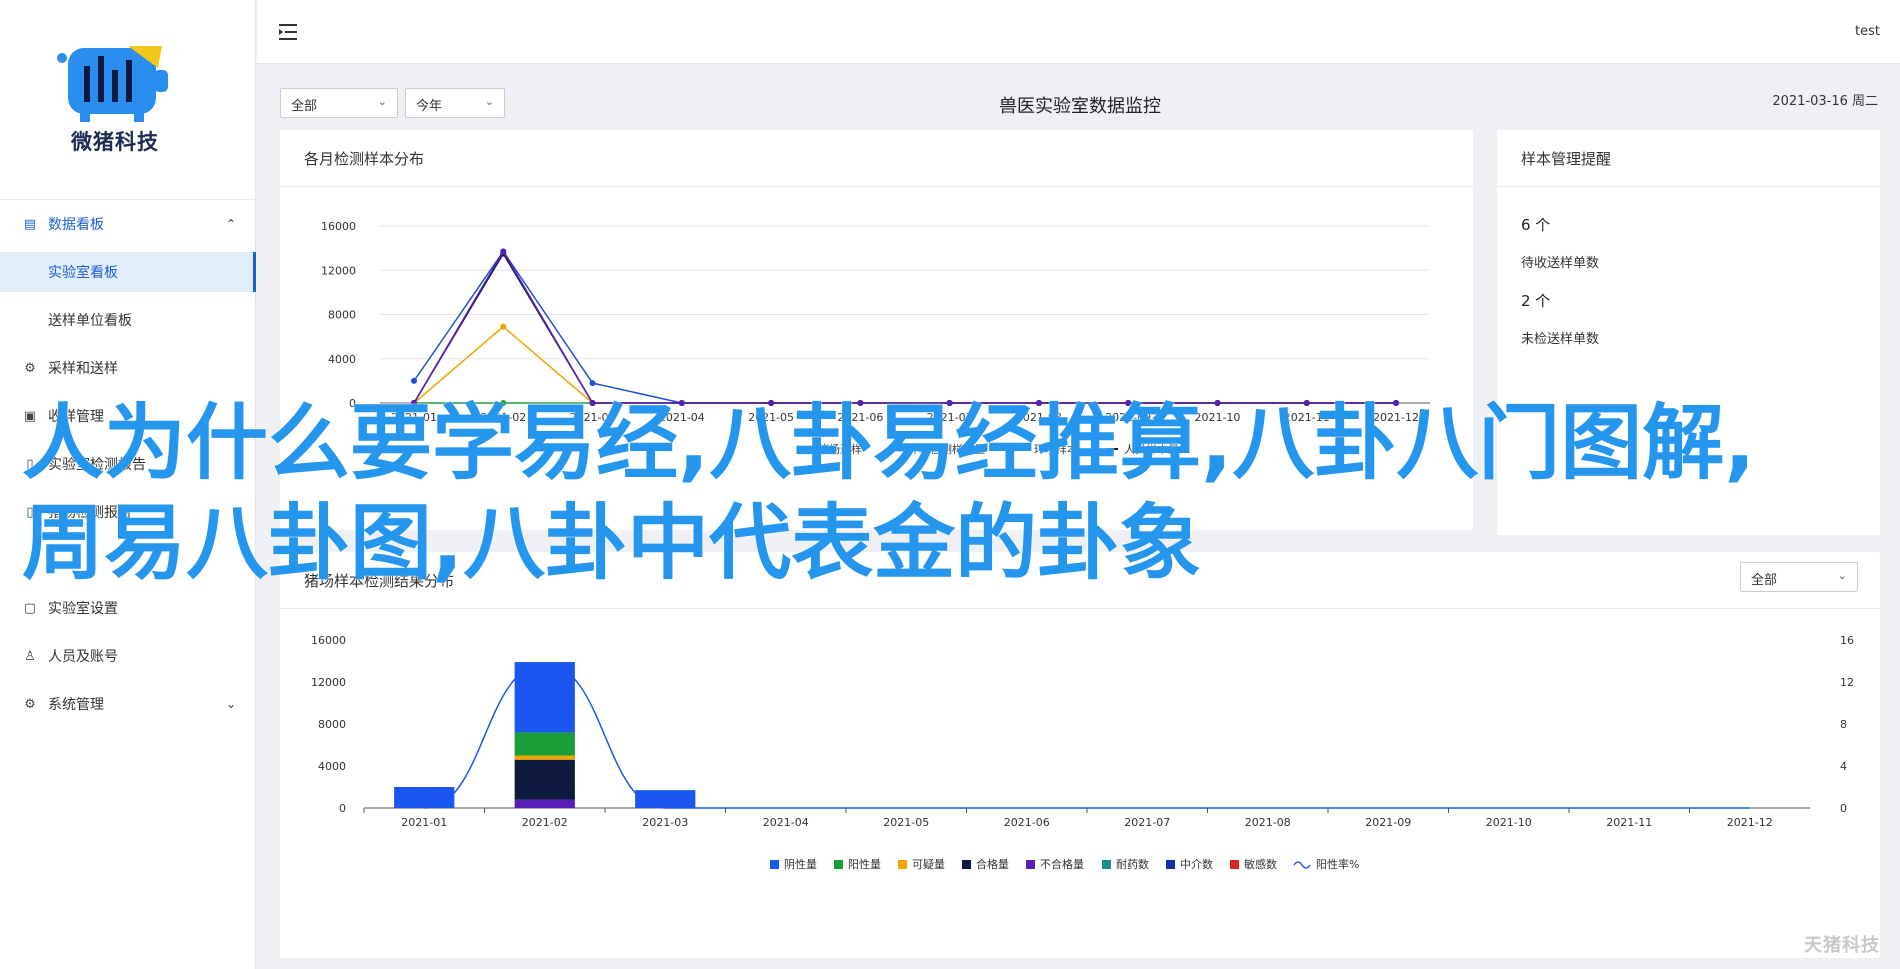 This screenshot has width=1900, height=969. Describe the element at coordinates (1535, 224) in the screenshot. I see `pending-count: 6 个` at that location.